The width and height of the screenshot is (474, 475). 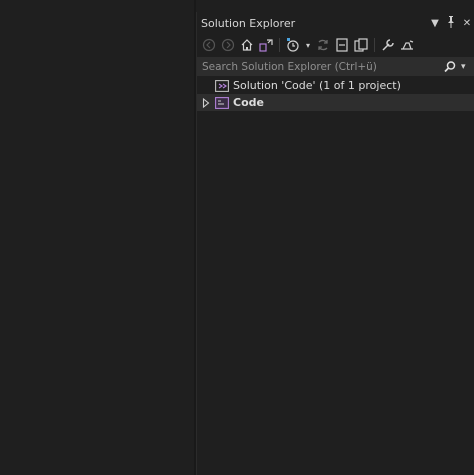 What do you see at coordinates (308, 45) in the screenshot?
I see `filter-dropdown-icon: ▾` at bounding box center [308, 45].